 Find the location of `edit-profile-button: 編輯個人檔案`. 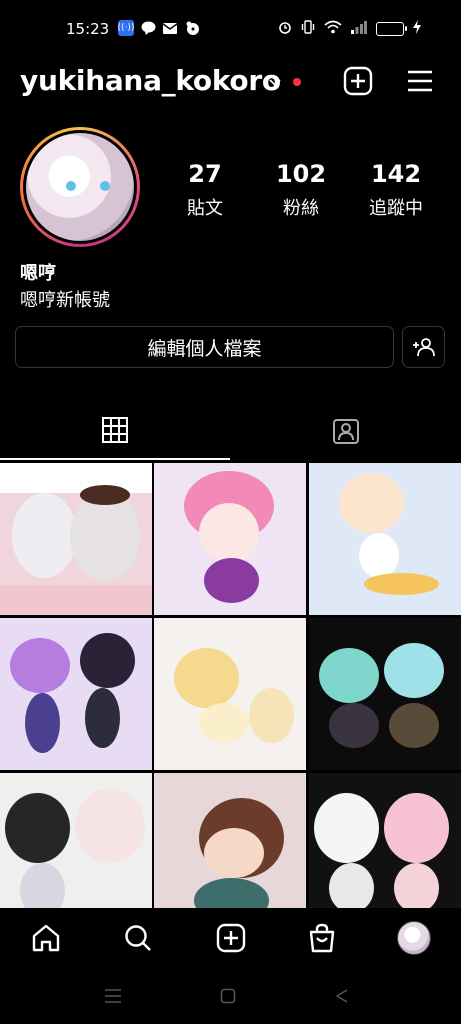

edit-profile-button: 編輯個人檔案 is located at coordinates (204, 347).